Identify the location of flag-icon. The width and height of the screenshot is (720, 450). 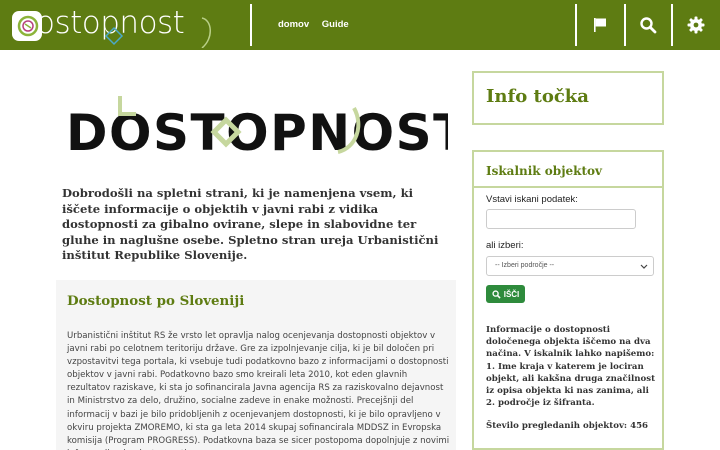
(600, 25).